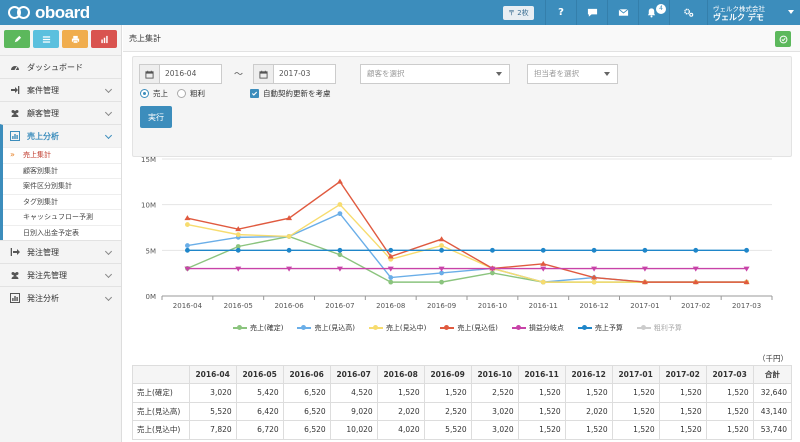  Describe the element at coordinates (753, 12) in the screenshot. I see `user-menu: ヴェルク株式会社 ヴェルク デモ` at that location.